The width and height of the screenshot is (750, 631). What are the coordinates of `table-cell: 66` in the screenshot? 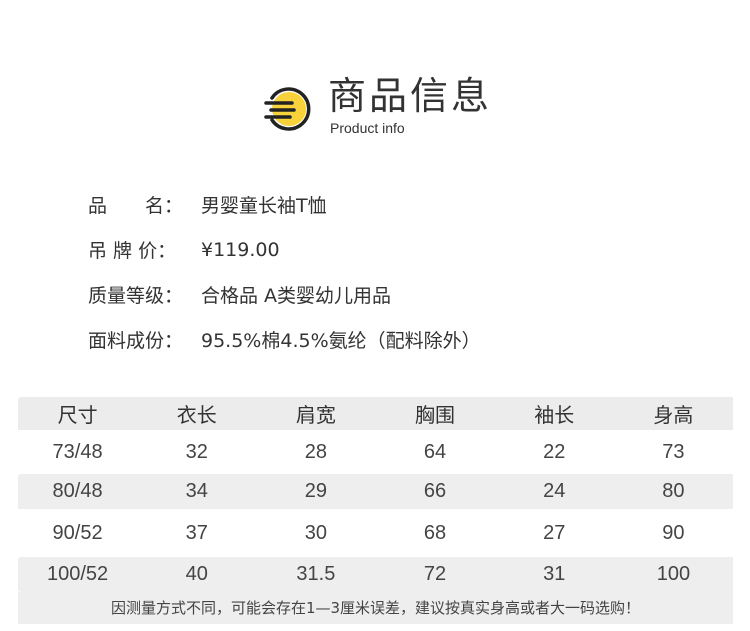 It's located at (435, 491).